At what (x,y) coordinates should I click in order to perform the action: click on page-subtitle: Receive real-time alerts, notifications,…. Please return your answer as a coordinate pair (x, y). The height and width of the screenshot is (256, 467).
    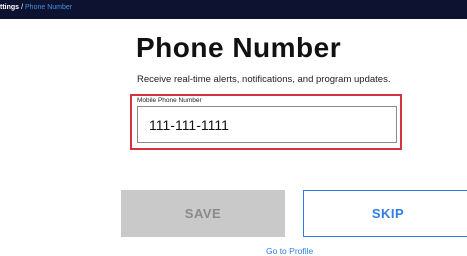
    Looking at the image, I should click on (264, 79).